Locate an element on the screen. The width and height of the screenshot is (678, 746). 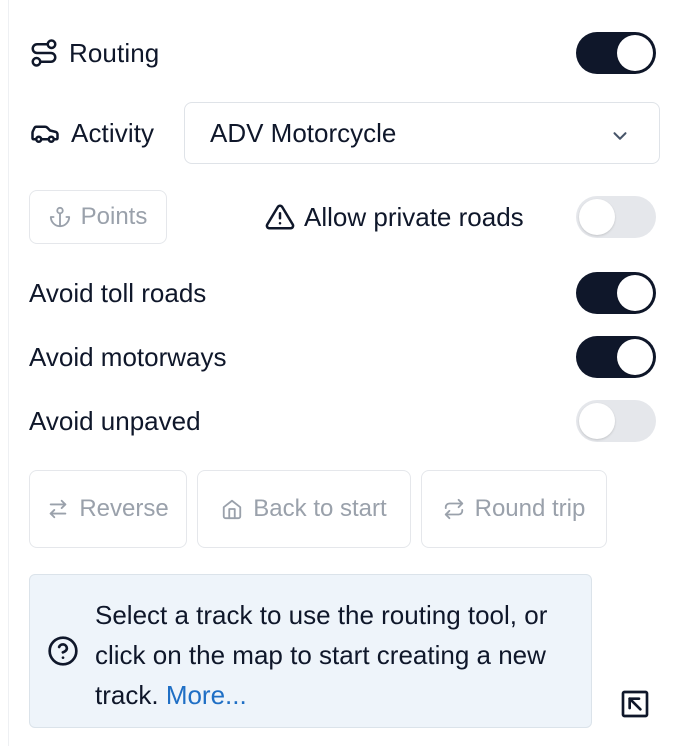
avoid-toll-toggle is located at coordinates (616, 293).